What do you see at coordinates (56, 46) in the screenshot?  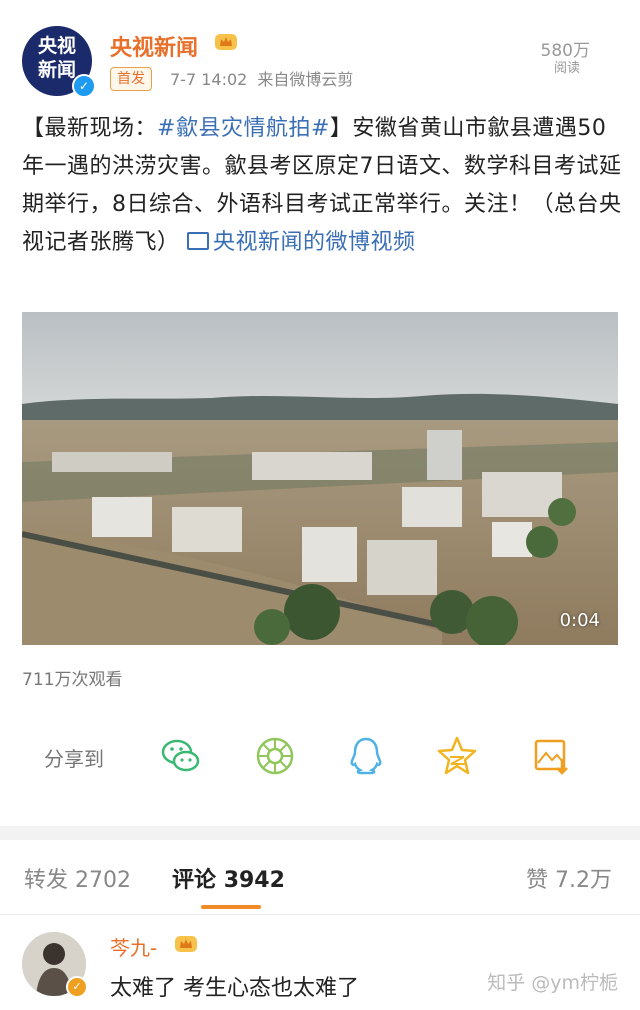 I see `avatar-logo-line1: 央视` at bounding box center [56, 46].